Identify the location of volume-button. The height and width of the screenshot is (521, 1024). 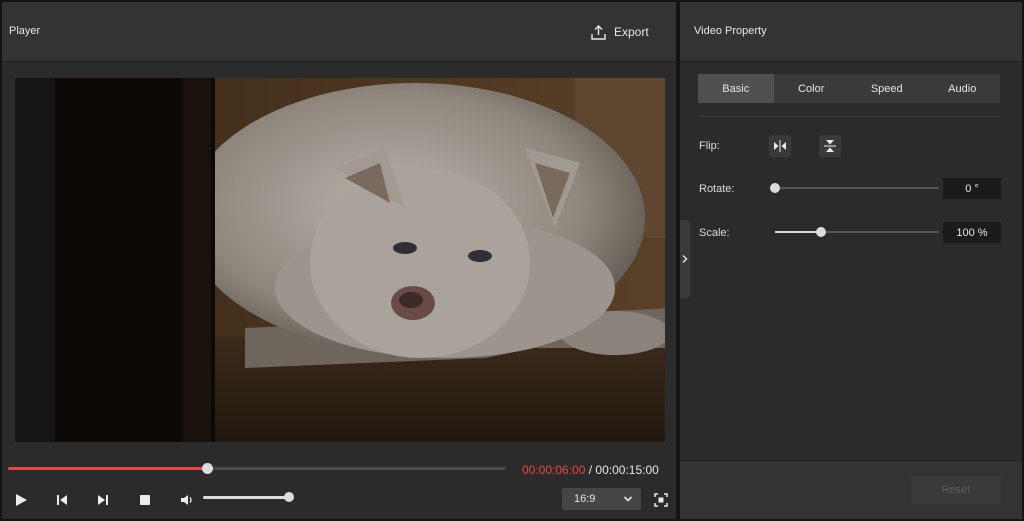
(187, 500).